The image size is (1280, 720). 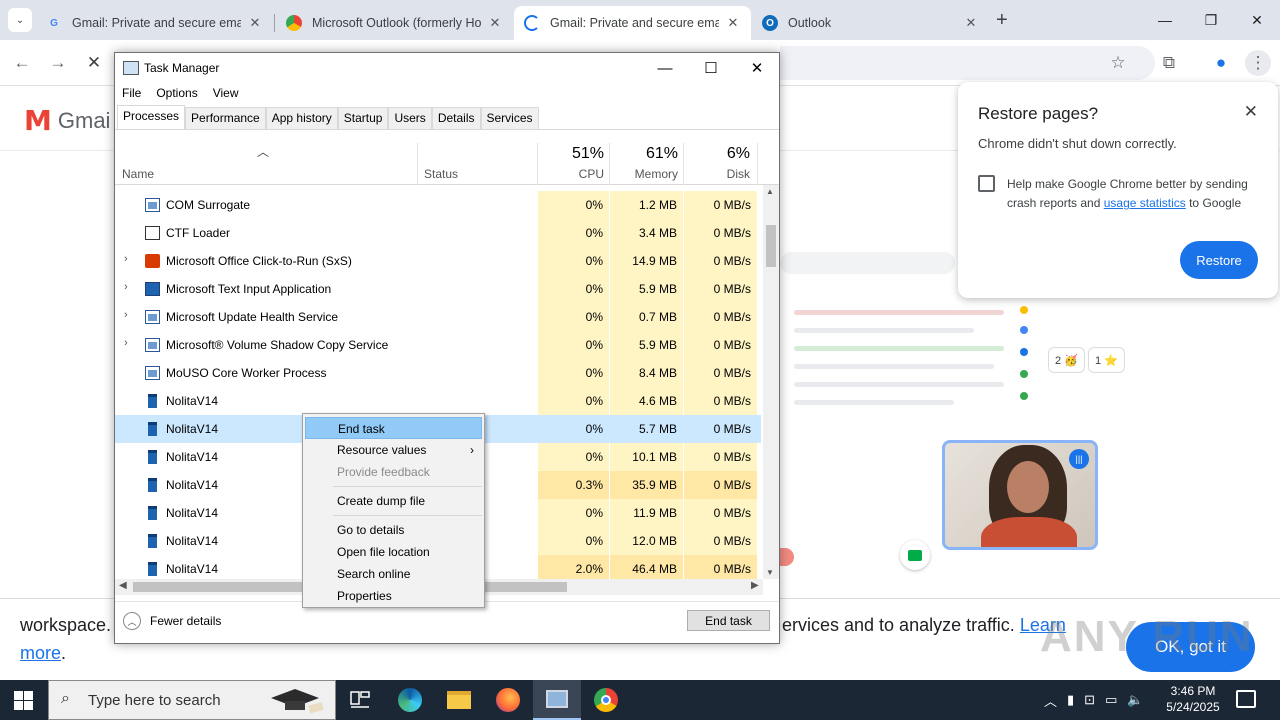 I want to click on process-row: COM Surrogate 0% 1.2 MB 0 MB/s, so click(x=438, y=205).